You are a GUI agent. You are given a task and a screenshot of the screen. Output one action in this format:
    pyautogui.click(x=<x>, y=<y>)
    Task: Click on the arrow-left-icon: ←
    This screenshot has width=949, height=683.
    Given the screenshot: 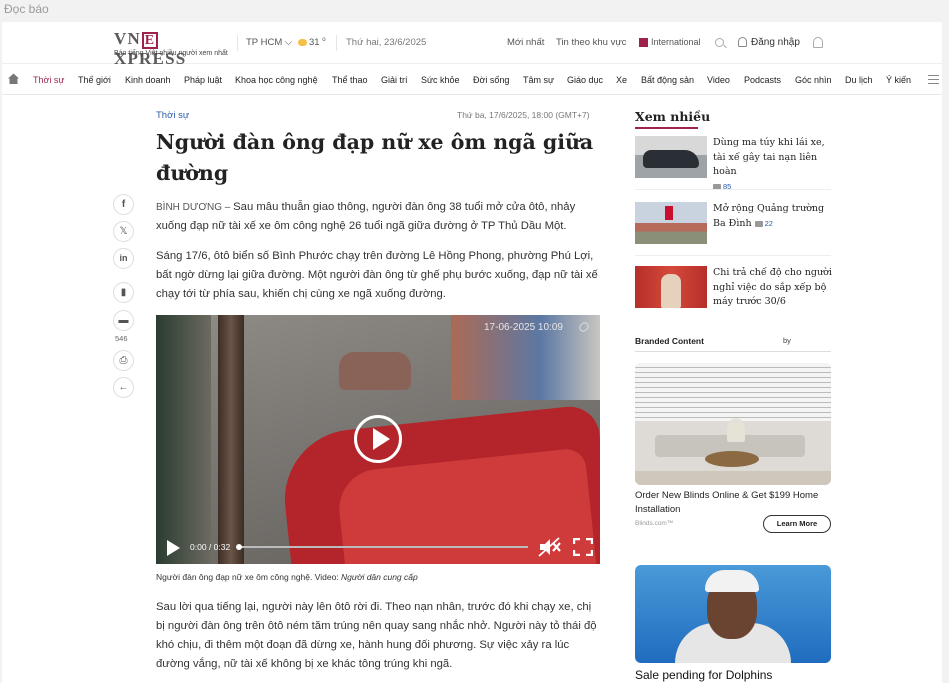 What is the action you would take?
    pyautogui.click(x=123, y=387)
    